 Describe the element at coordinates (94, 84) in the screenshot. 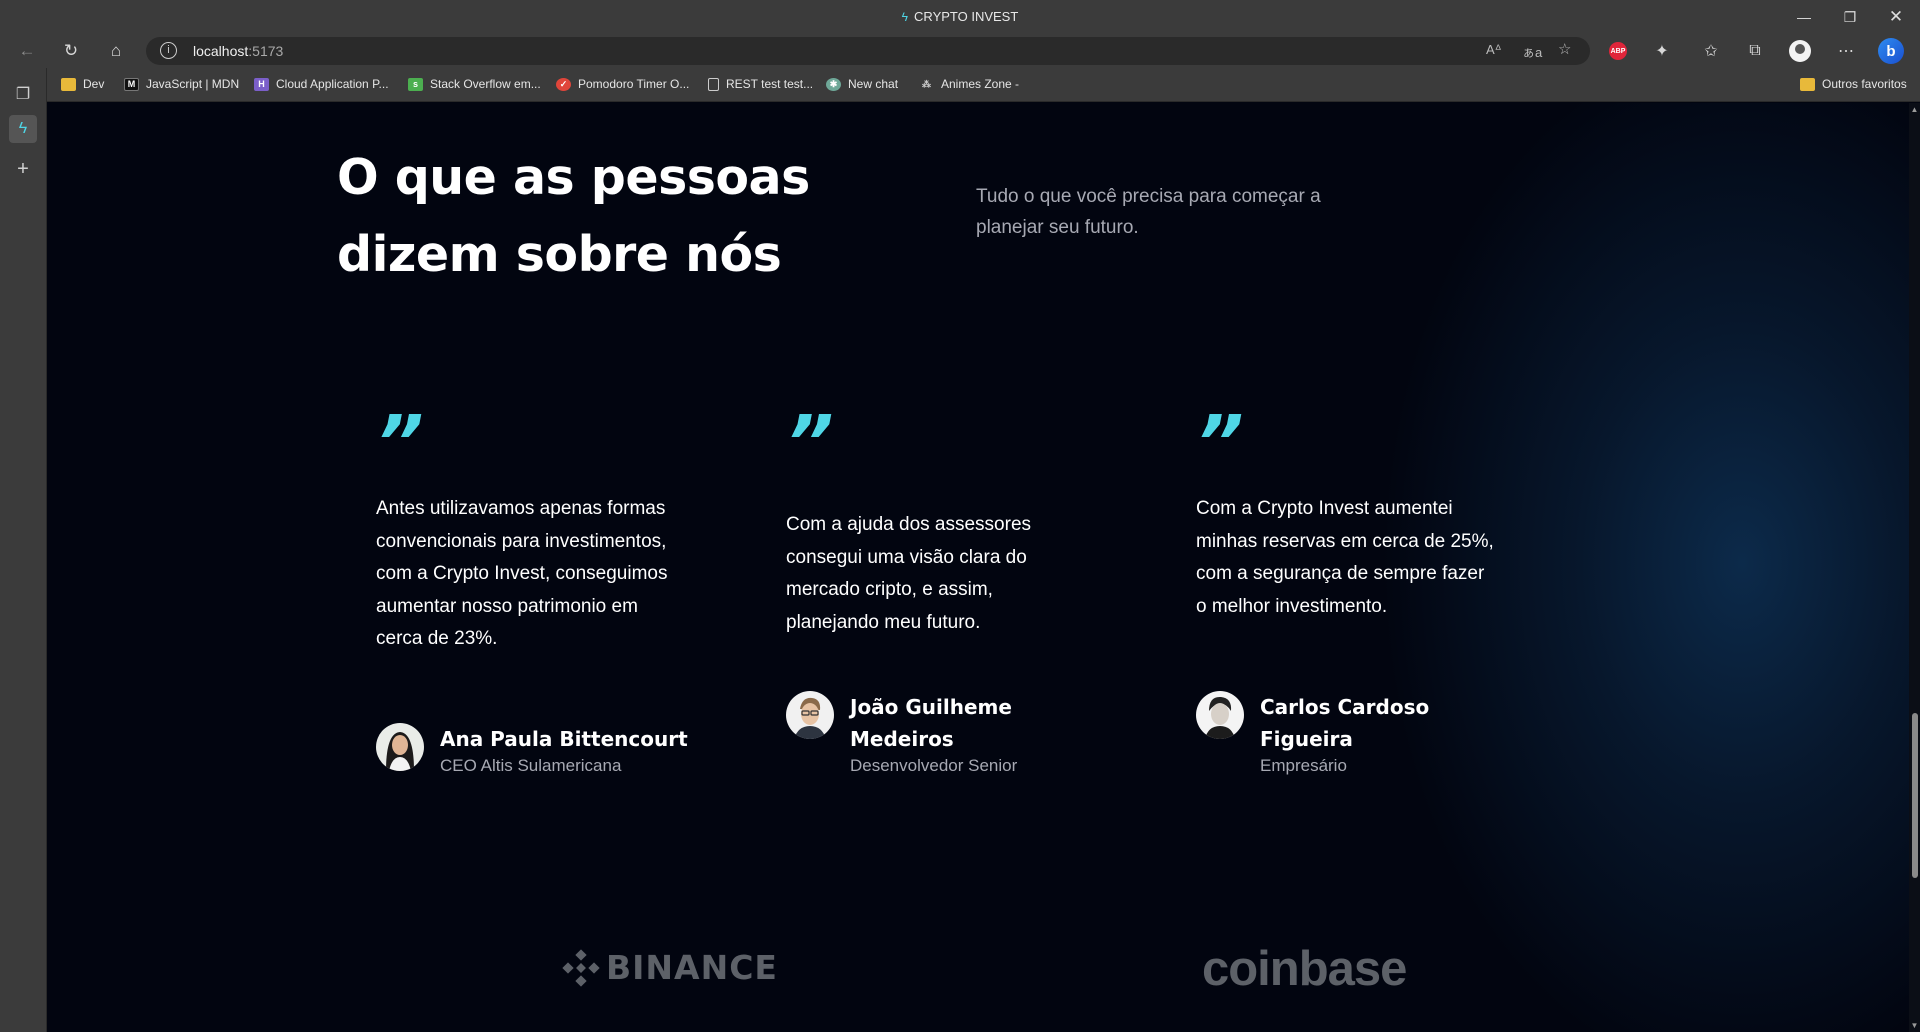

I see `bookmark-label: Dev` at that location.